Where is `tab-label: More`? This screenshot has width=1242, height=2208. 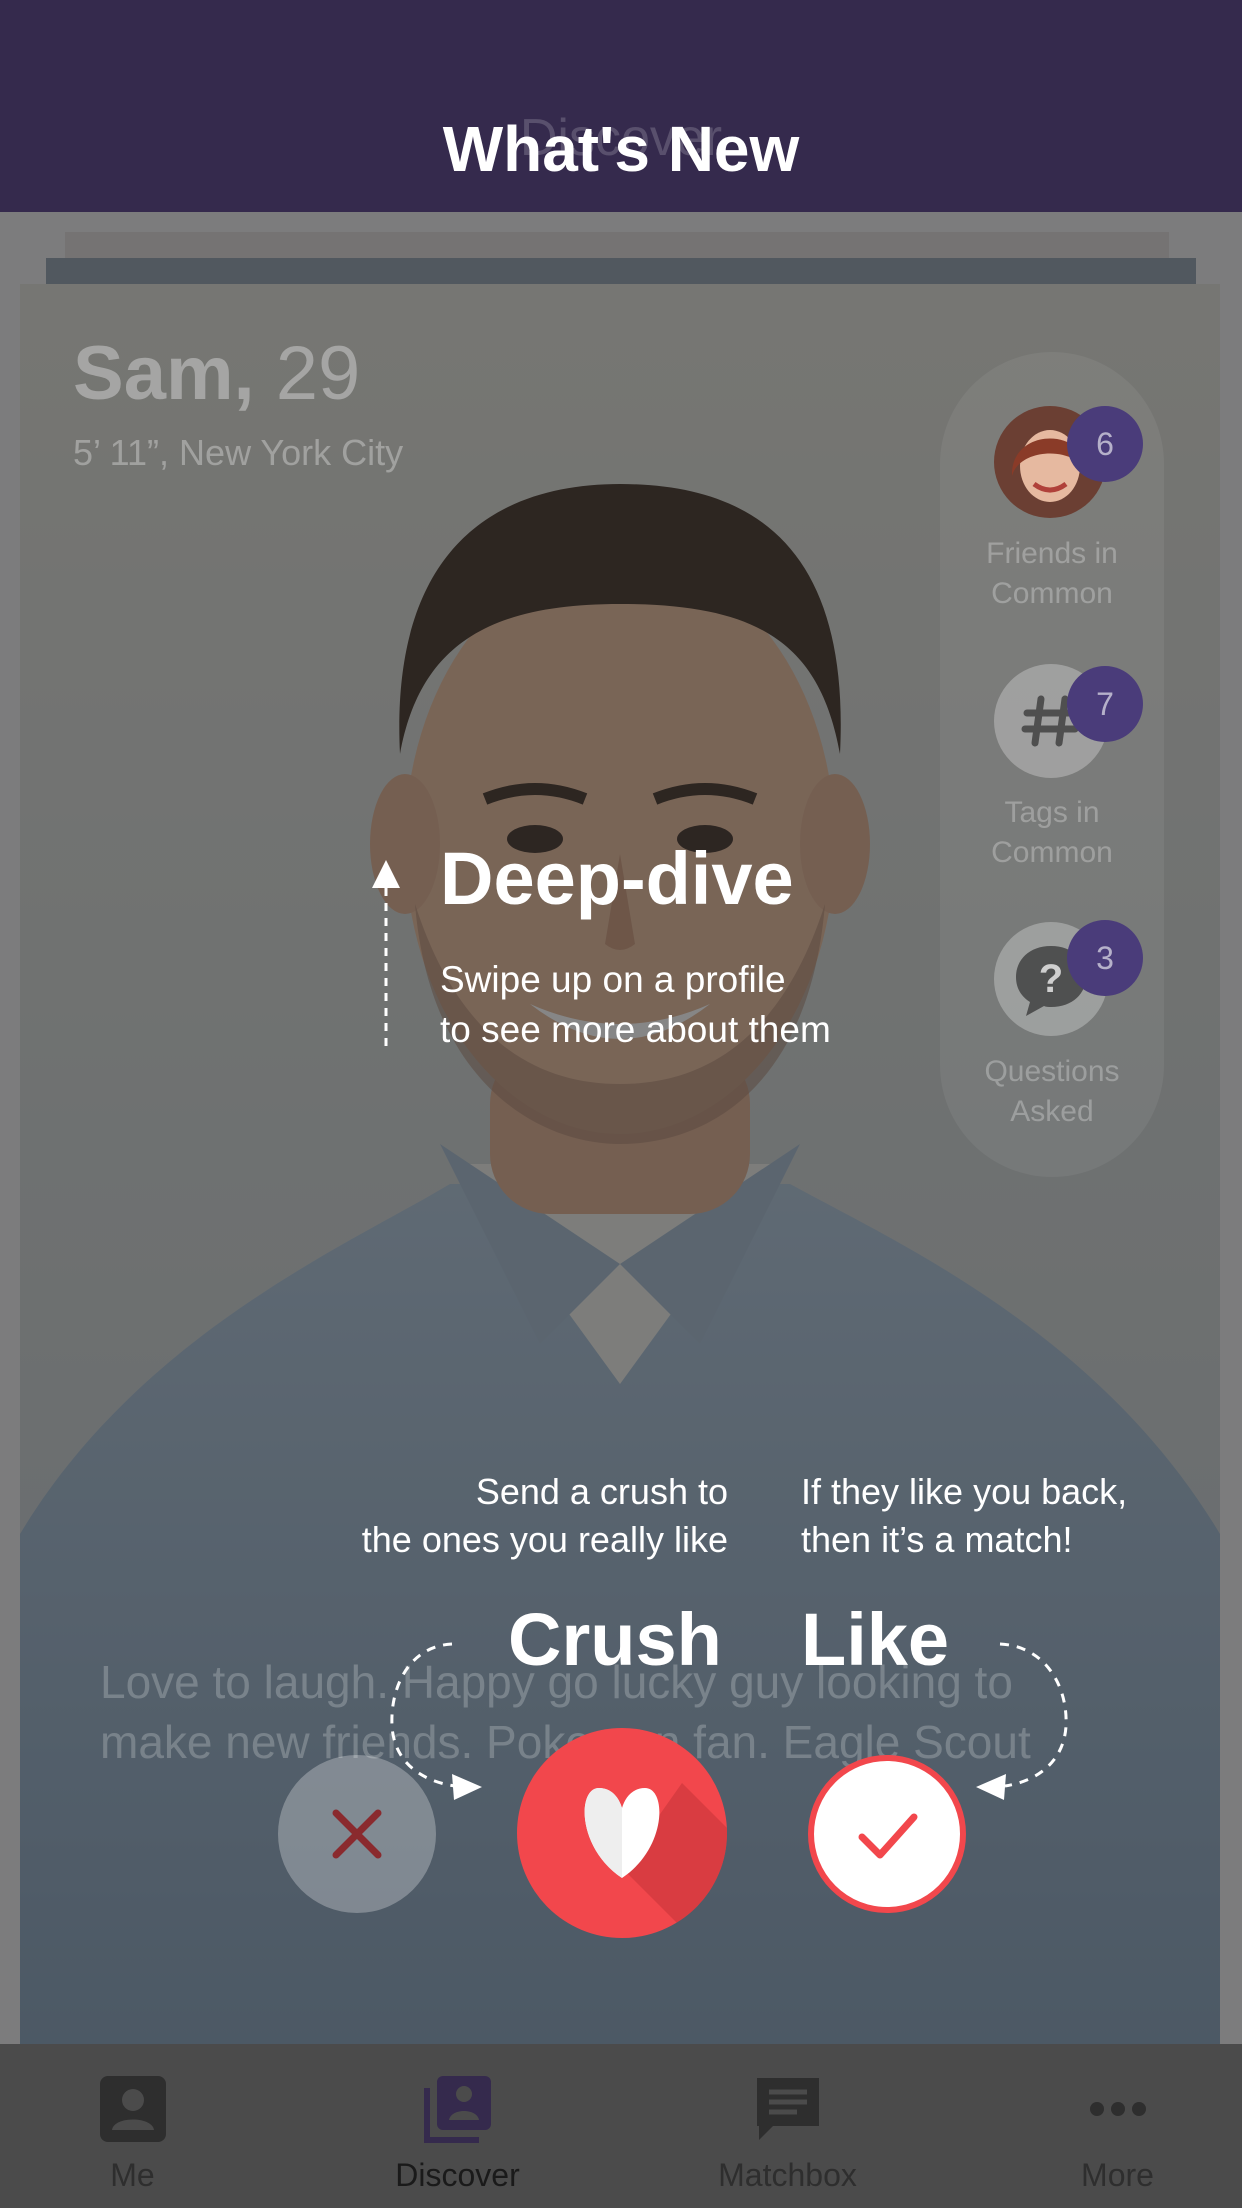
tab-label: More is located at coordinates (1117, 2175).